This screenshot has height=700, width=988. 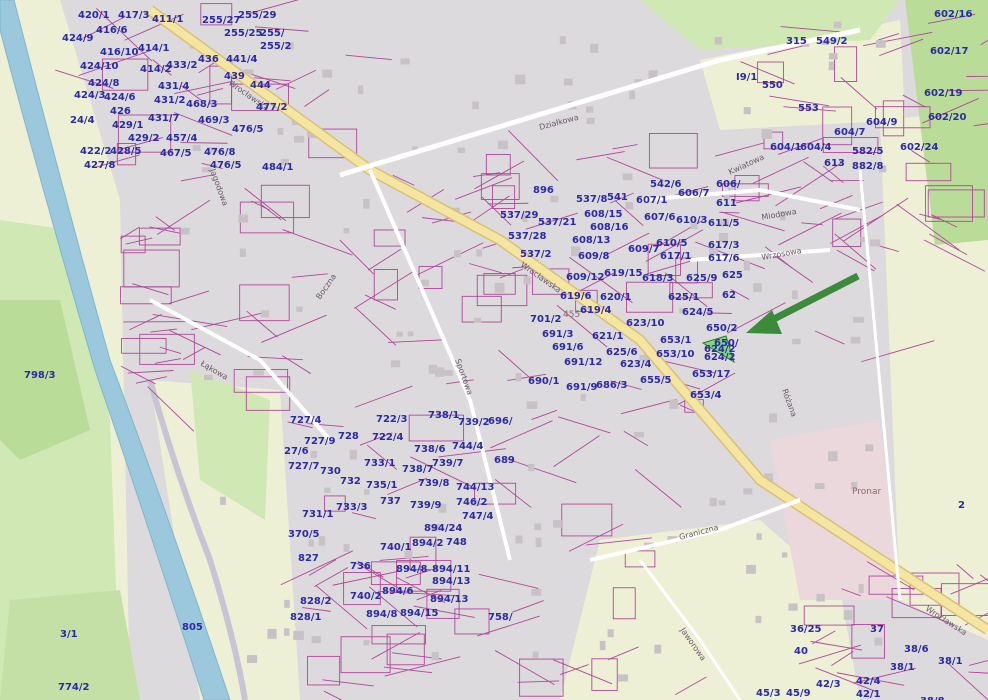 I want to click on parcel-label: 255/25, so click(x=243, y=33).